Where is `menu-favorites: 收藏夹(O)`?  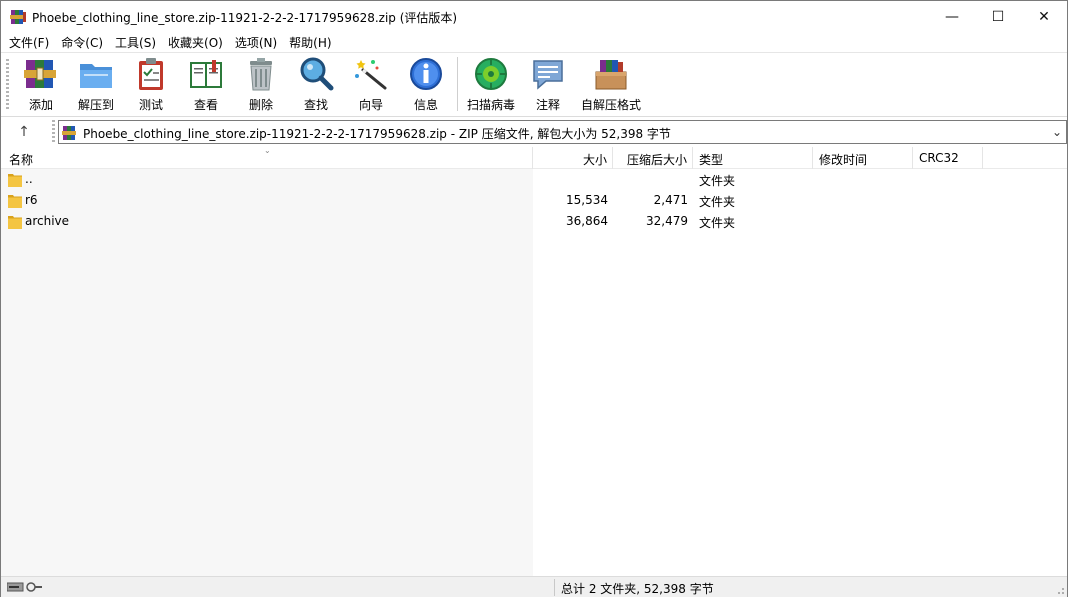 menu-favorites: 收藏夹(O) is located at coordinates (193, 42).